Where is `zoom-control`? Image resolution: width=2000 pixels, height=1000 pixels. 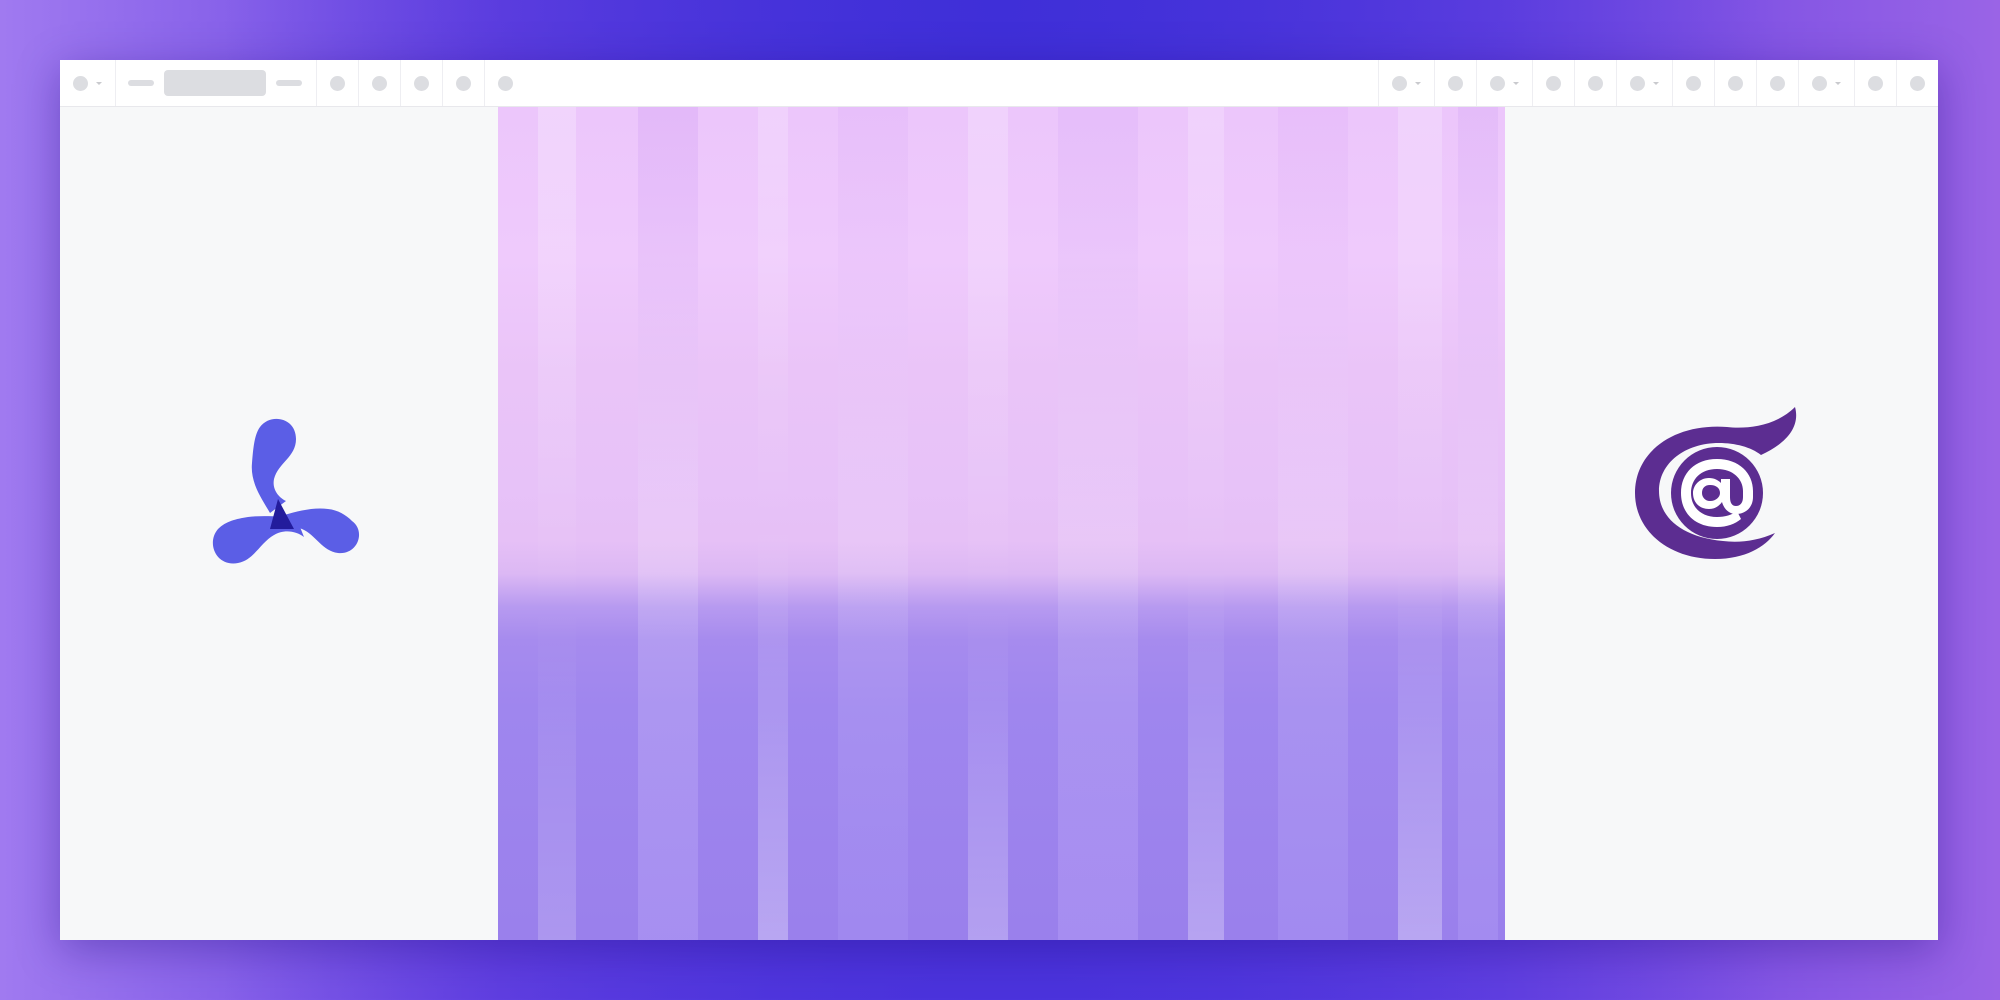
zoom-control is located at coordinates (216, 83).